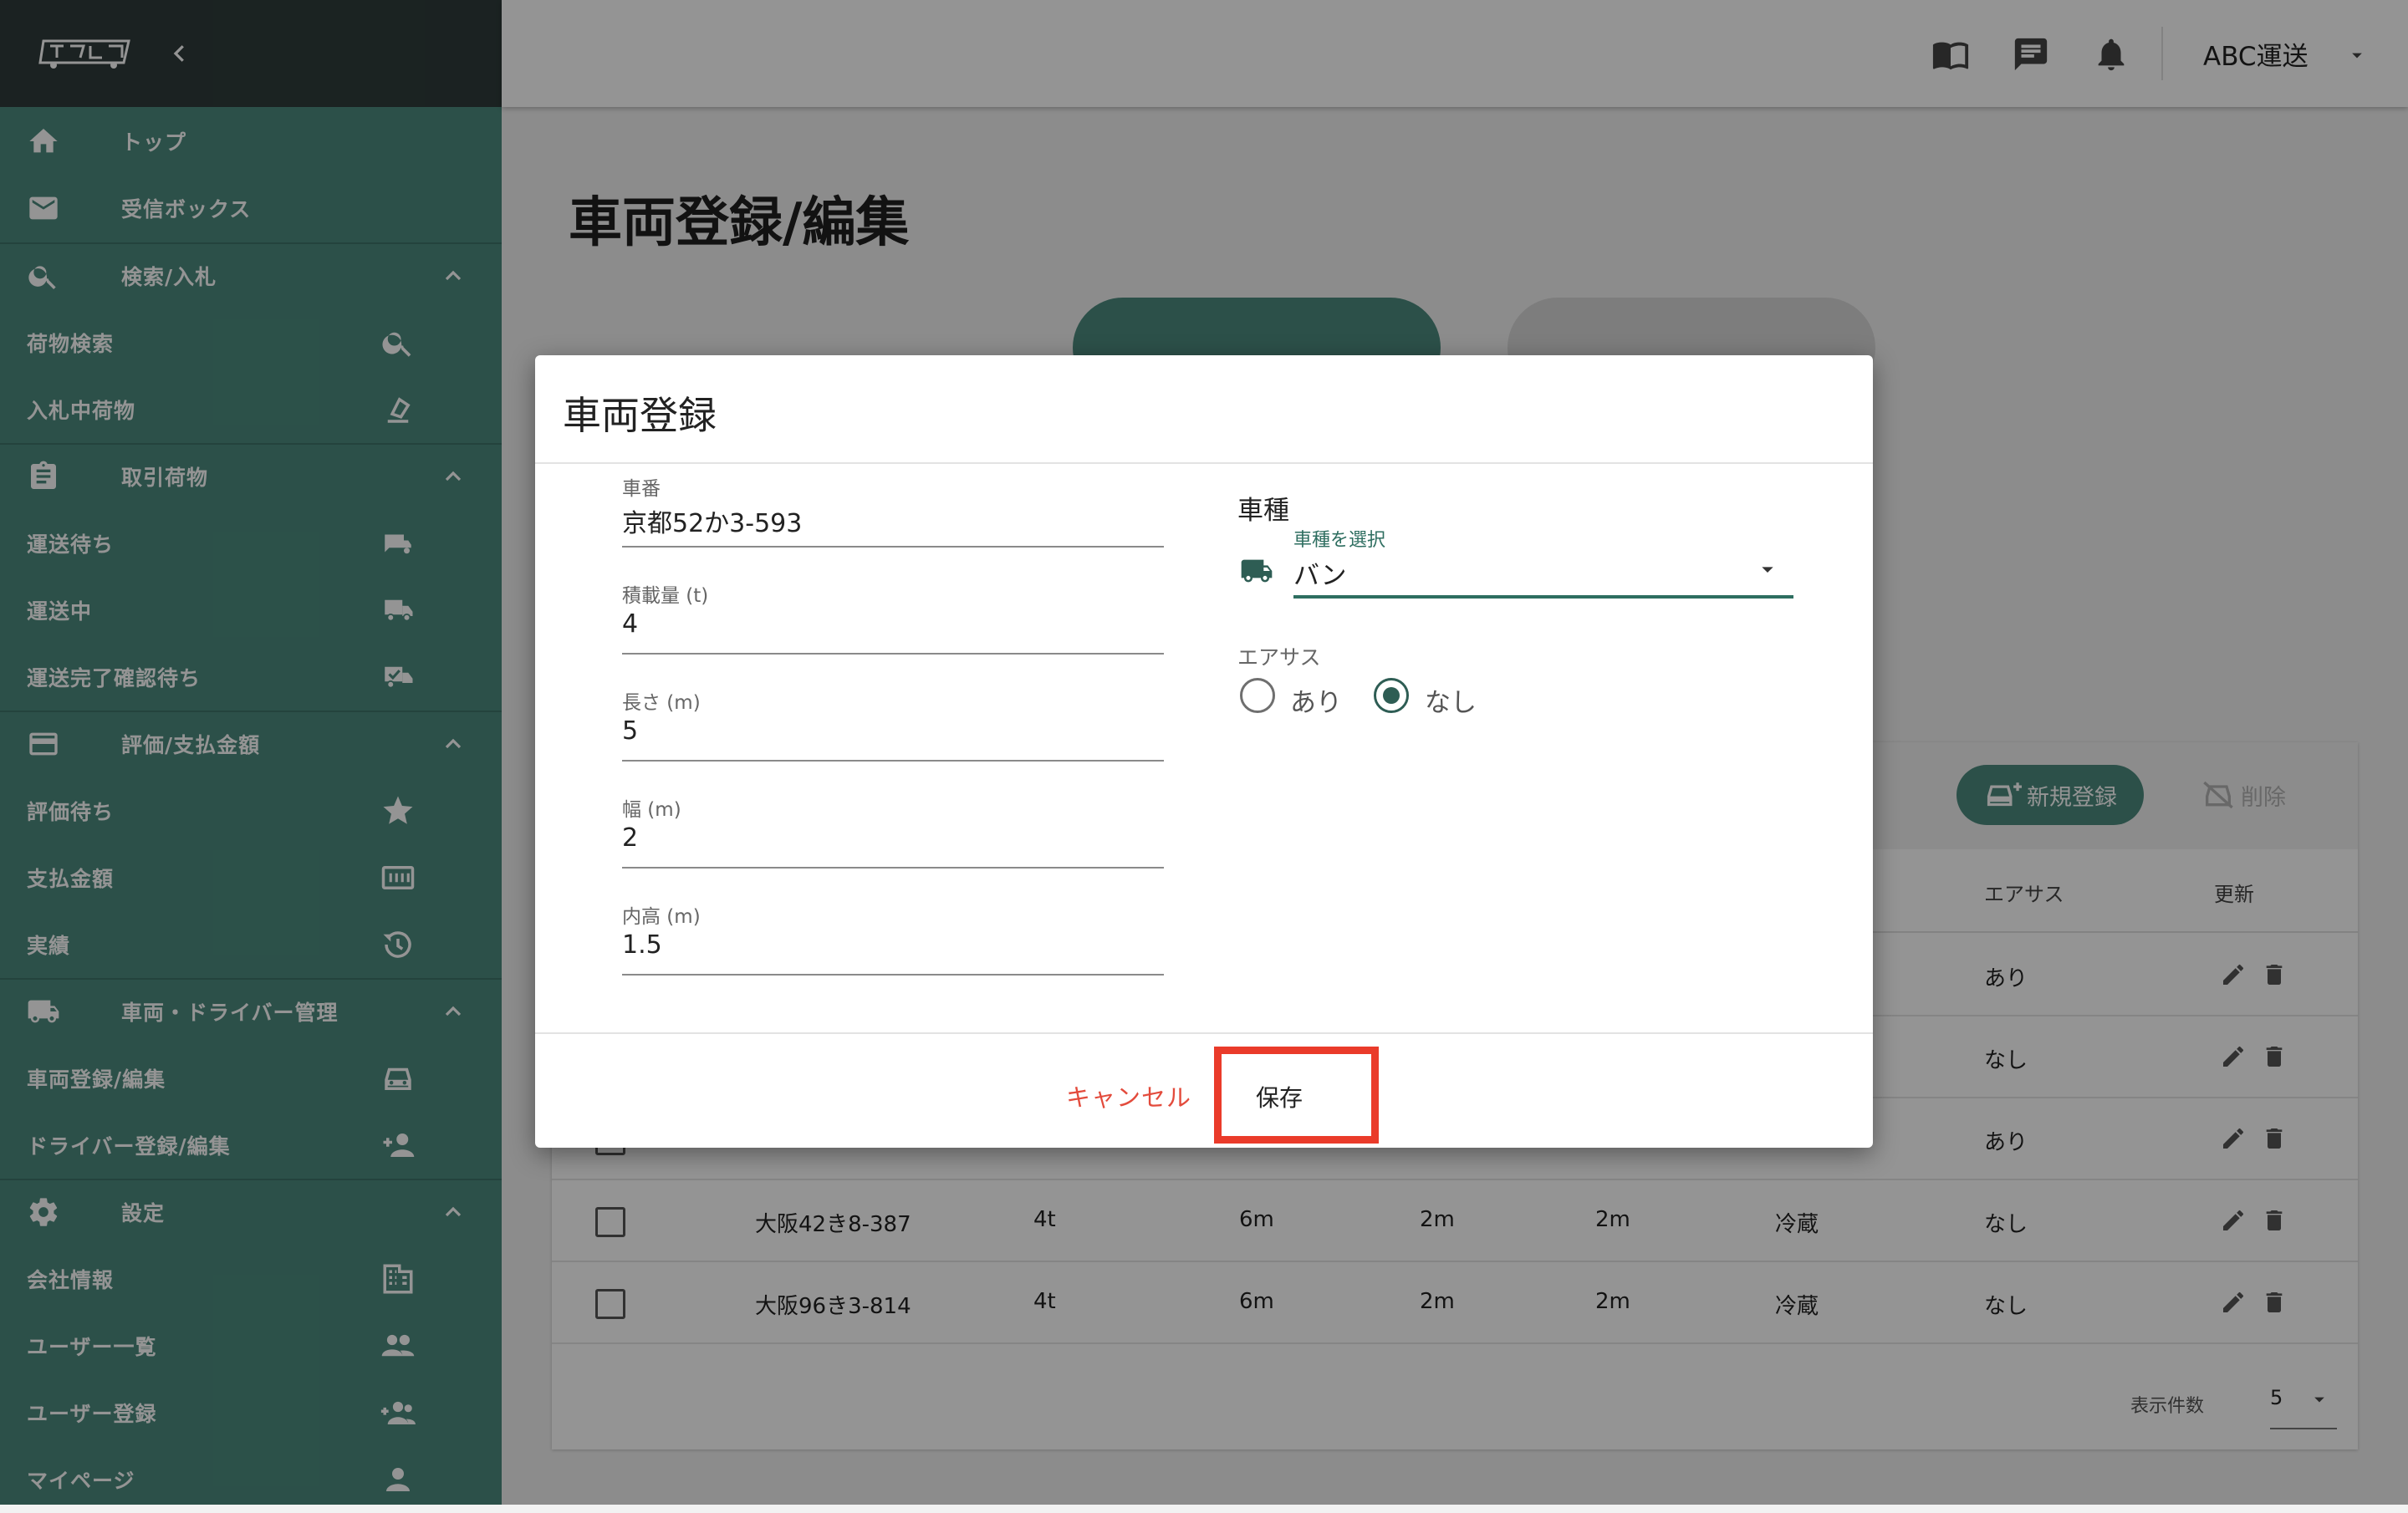 Image resolution: width=2408 pixels, height=1513 pixels. What do you see at coordinates (630, 838) in the screenshot?
I see `field-value: 2` at bounding box center [630, 838].